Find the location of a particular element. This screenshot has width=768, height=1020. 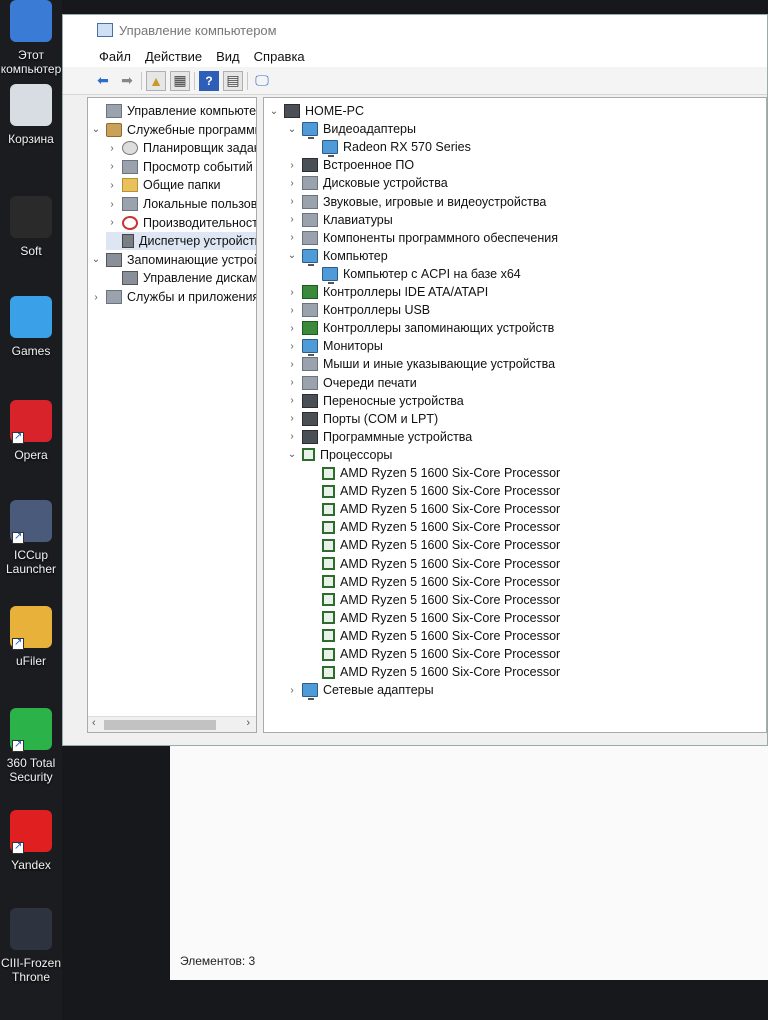

device-tree-item: ⌄ Процессоры is located at coordinates (339, 455).